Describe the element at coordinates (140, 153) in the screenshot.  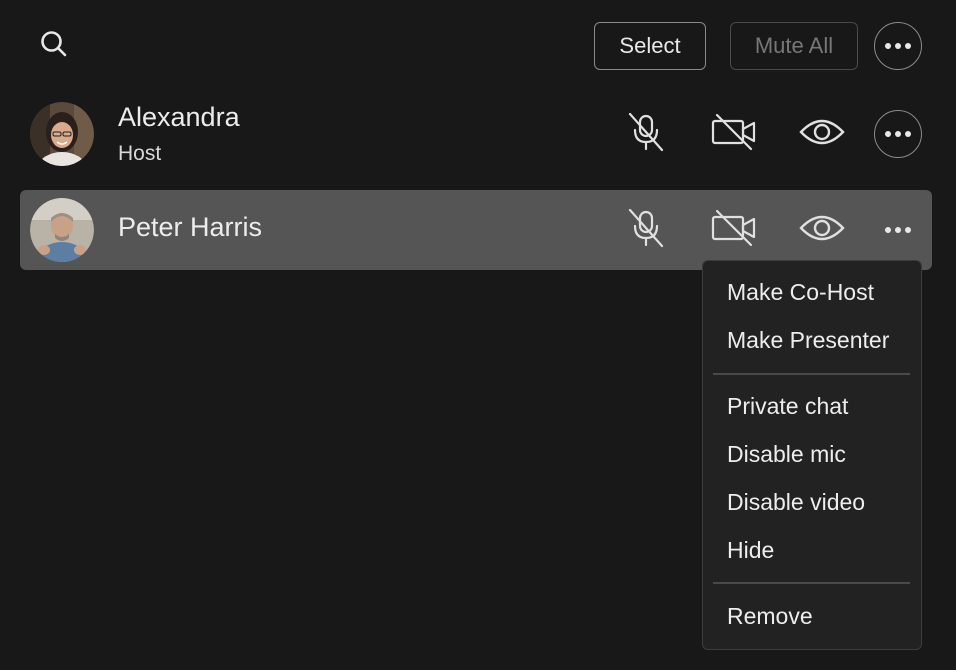
I see `participant-role: Host` at that location.